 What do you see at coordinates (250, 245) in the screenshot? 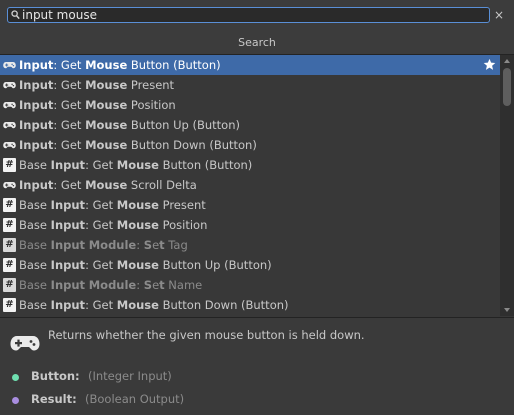
I see `result-row: # Base Input Module: Set Tag` at bounding box center [250, 245].